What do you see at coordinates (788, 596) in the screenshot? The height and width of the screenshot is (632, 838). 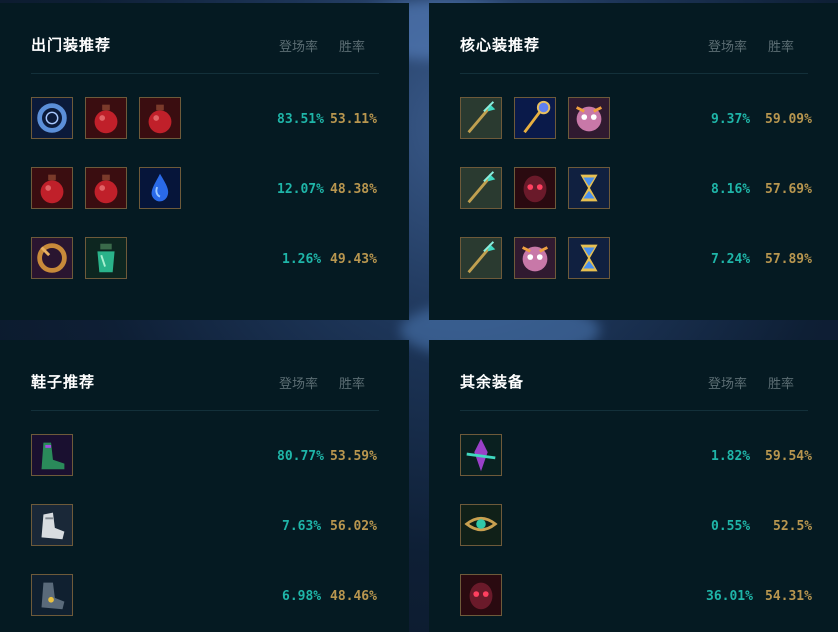 I see `win-rate: 54.31%` at bounding box center [788, 596].